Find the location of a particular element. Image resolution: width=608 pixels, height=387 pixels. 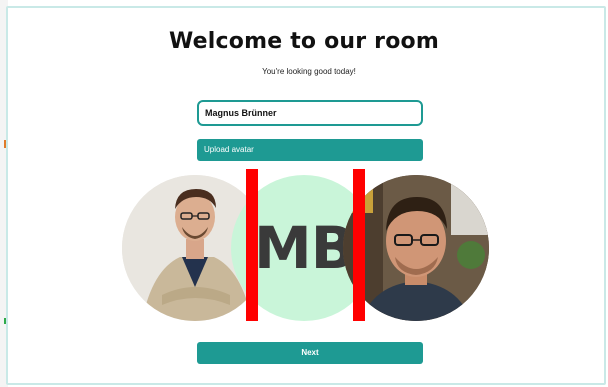

name-input is located at coordinates (310, 113).